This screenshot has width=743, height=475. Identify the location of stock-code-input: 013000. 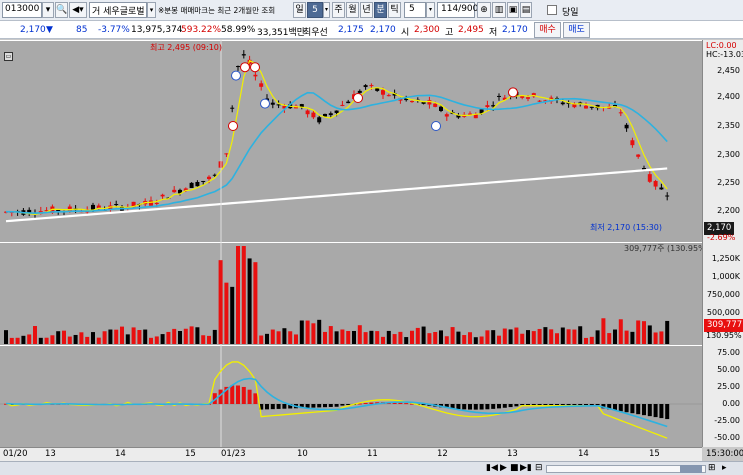
(22, 10).